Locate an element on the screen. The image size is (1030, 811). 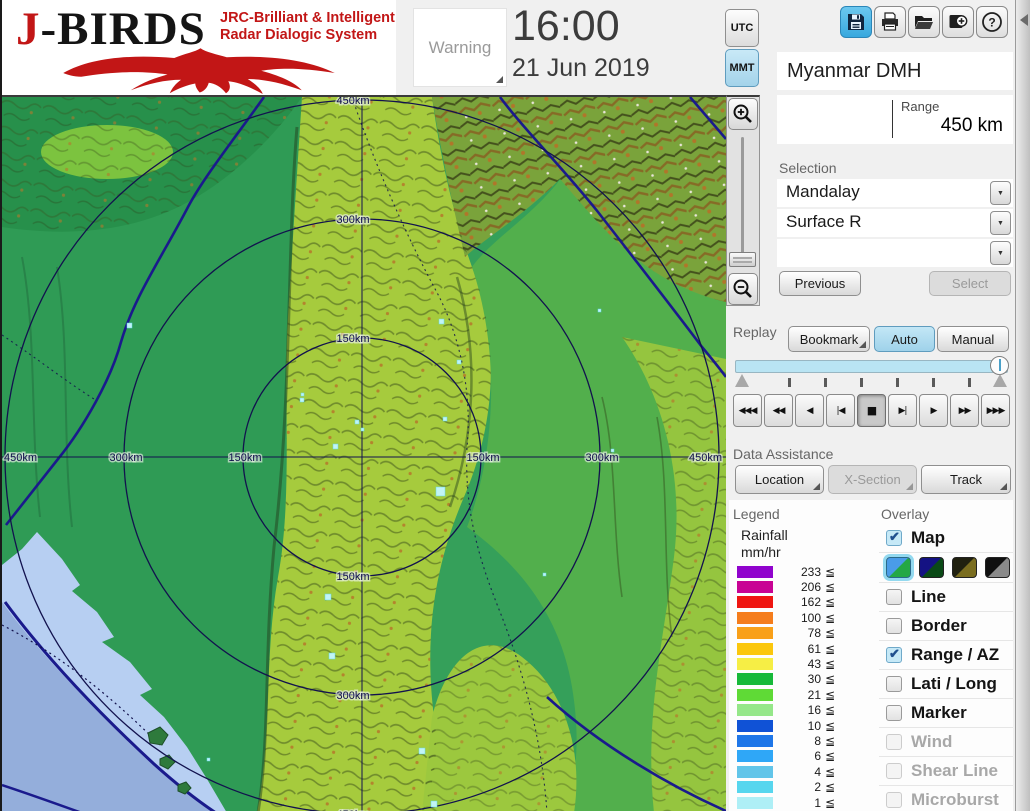
legend-section-label: Legend is located at coordinates (756, 514).